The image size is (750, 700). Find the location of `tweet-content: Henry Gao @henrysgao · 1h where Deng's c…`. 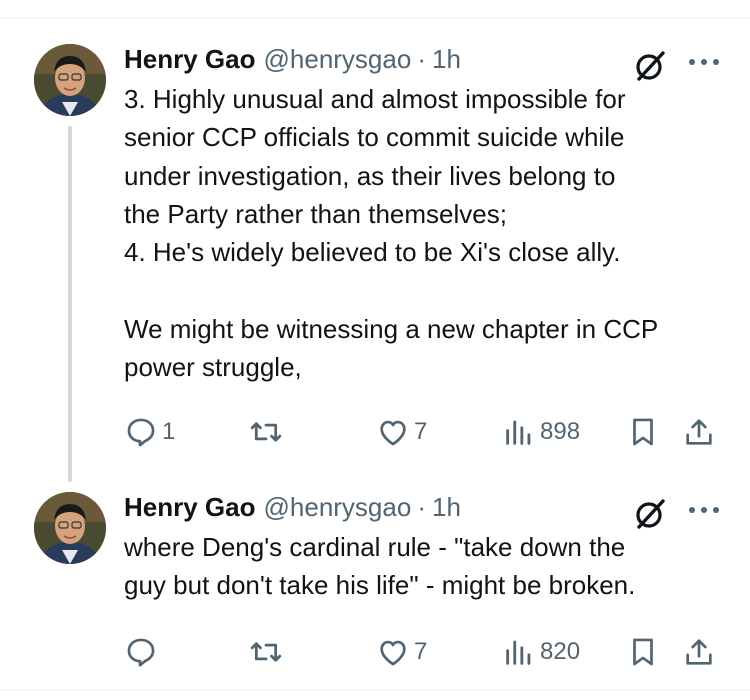

tweet-content: Henry Gao @henrysgao · 1h where Deng's c… is located at coordinates (424, 548).